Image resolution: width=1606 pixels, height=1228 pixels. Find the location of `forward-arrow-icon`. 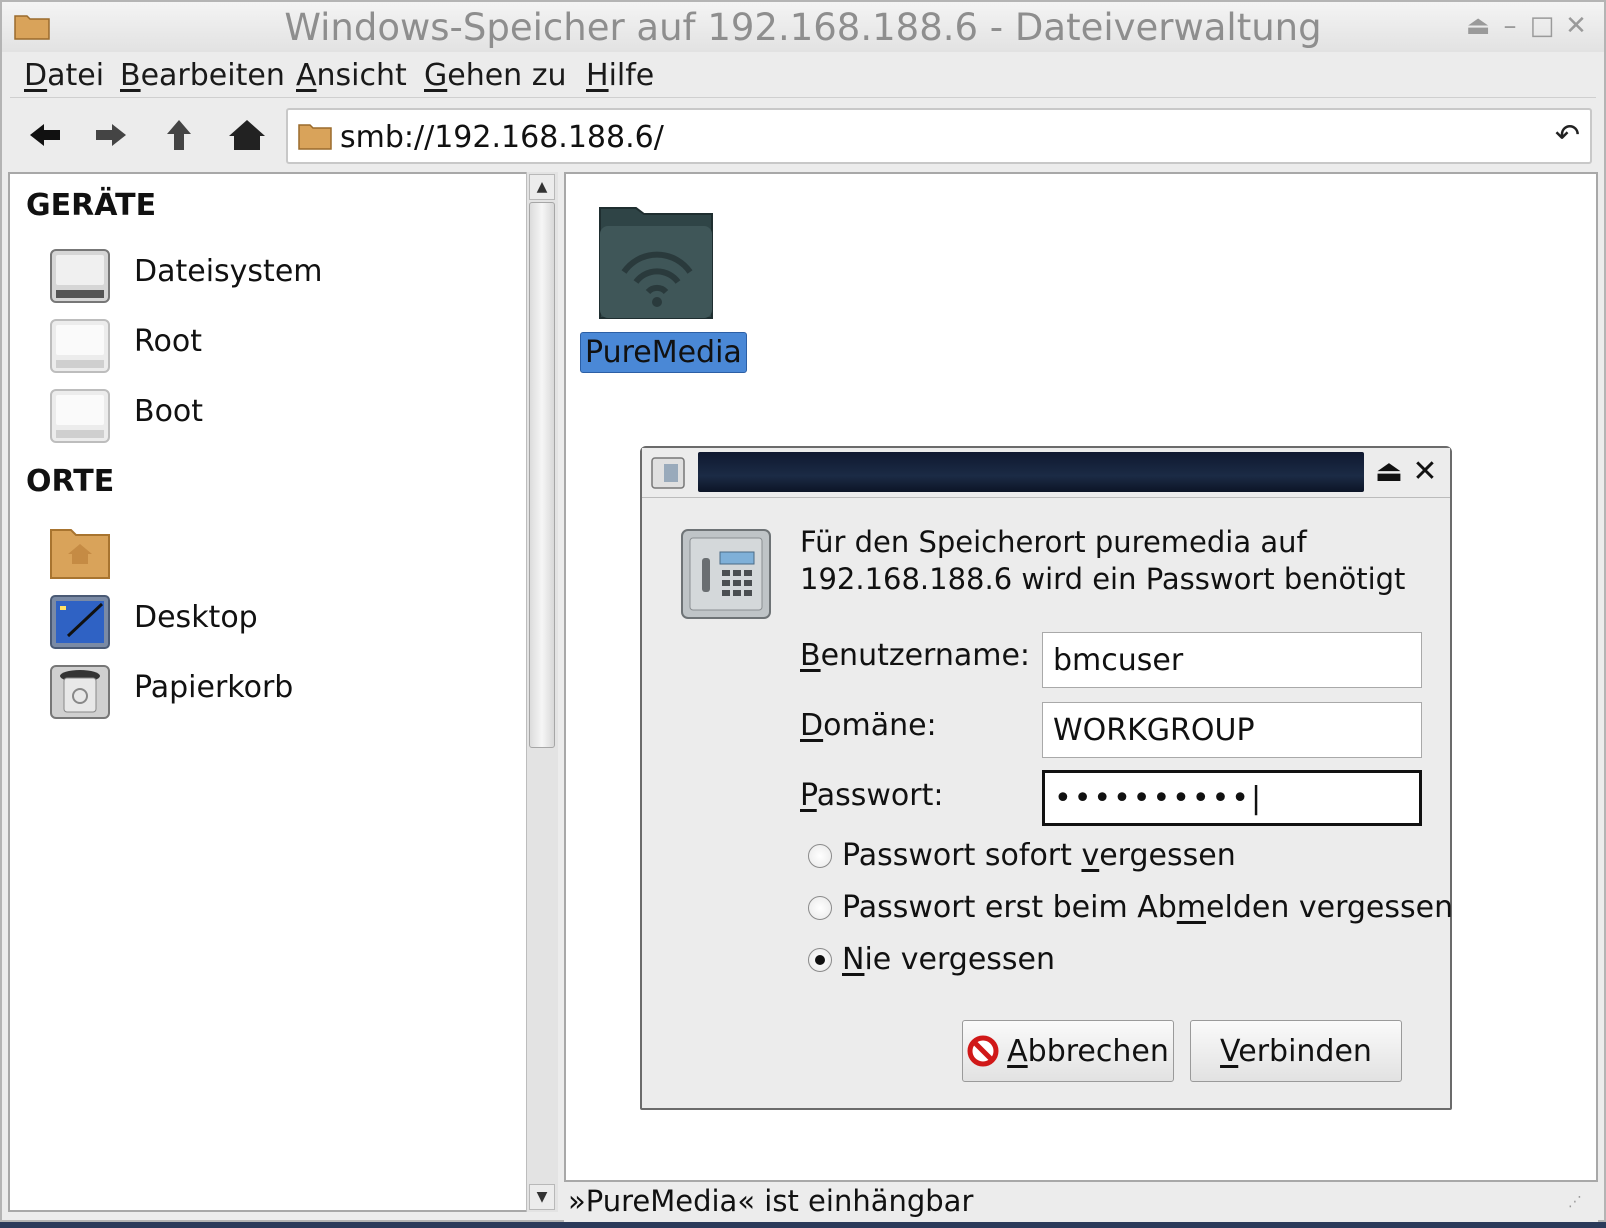

forward-arrow-icon is located at coordinates (111, 135).